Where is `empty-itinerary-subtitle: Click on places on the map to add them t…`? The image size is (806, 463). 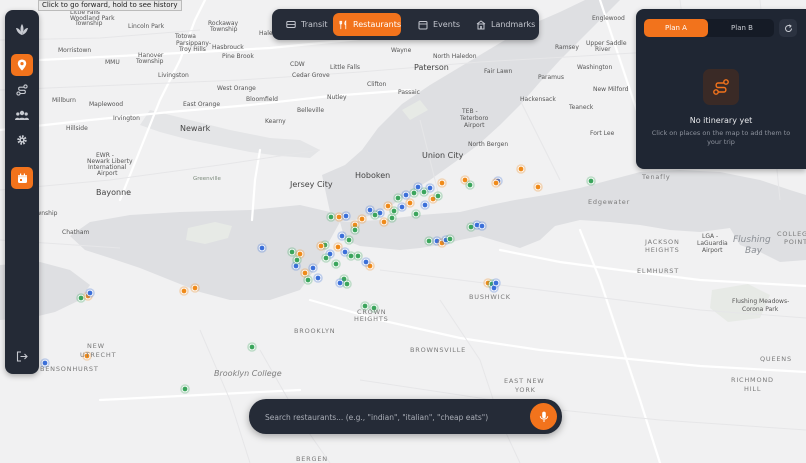
empty-itinerary-subtitle: Click on places on the map to add them t… is located at coordinates (721, 137).